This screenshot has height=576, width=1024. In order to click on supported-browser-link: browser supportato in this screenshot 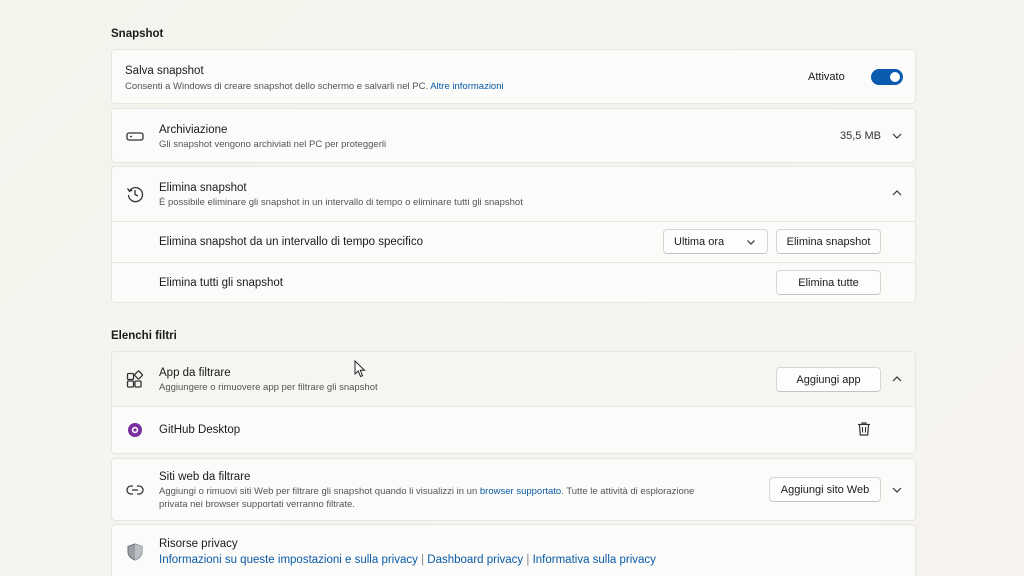, I will do `click(520, 491)`.